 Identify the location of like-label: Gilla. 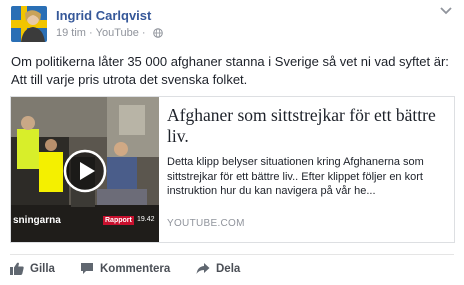
(42, 268).